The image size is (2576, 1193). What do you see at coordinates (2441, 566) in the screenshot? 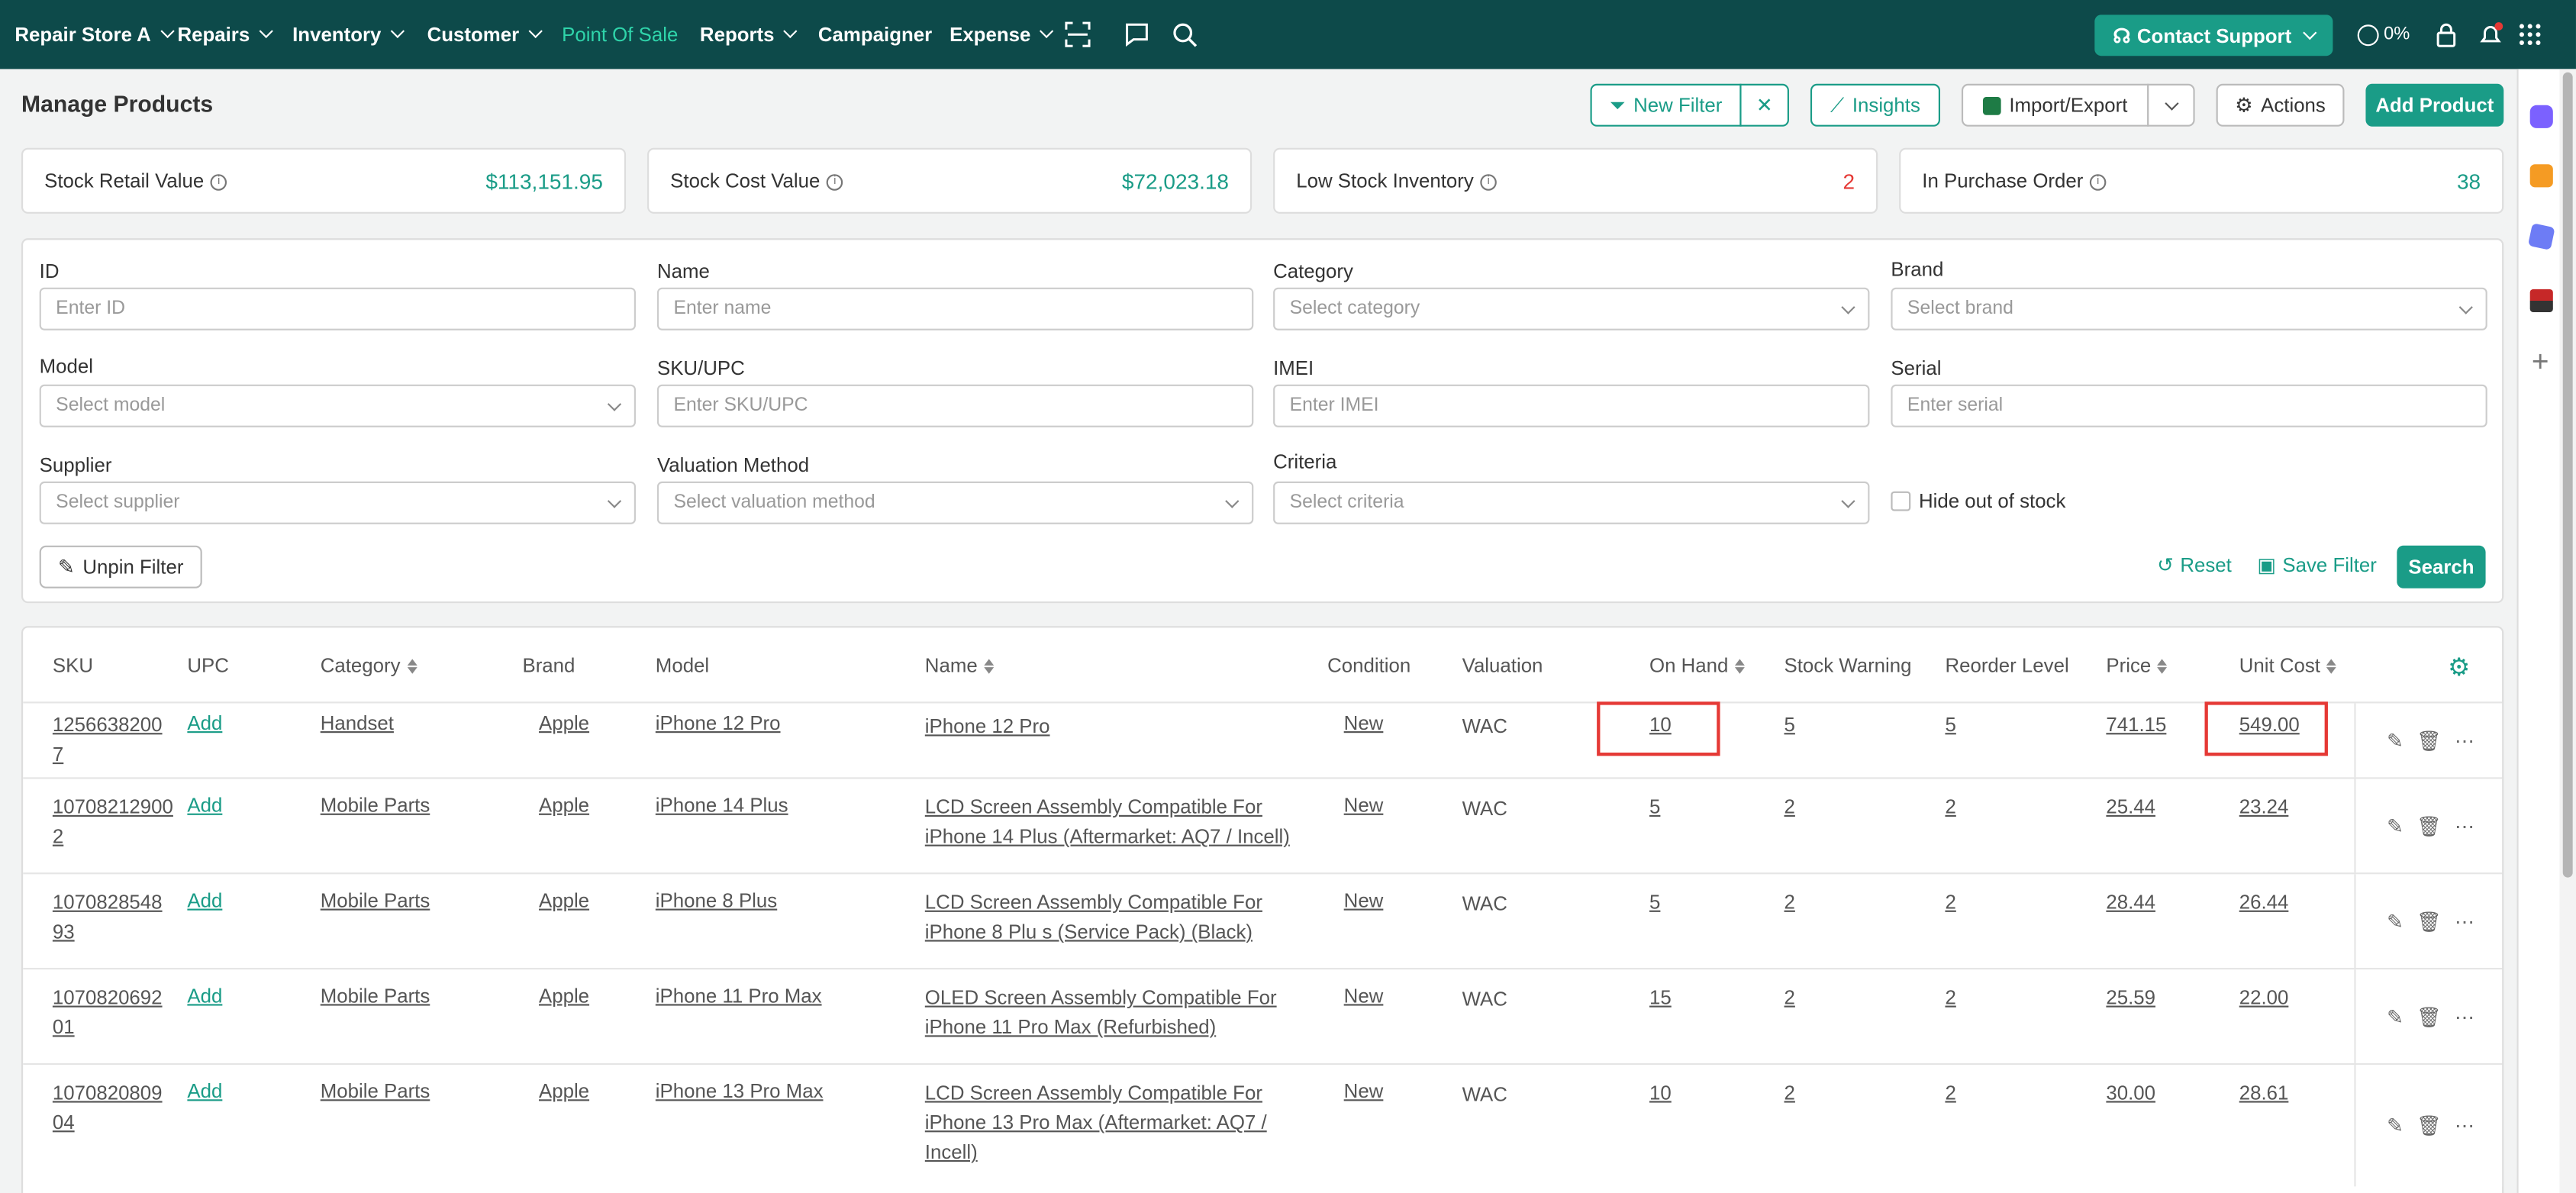
I see `search-button: Search` at bounding box center [2441, 566].